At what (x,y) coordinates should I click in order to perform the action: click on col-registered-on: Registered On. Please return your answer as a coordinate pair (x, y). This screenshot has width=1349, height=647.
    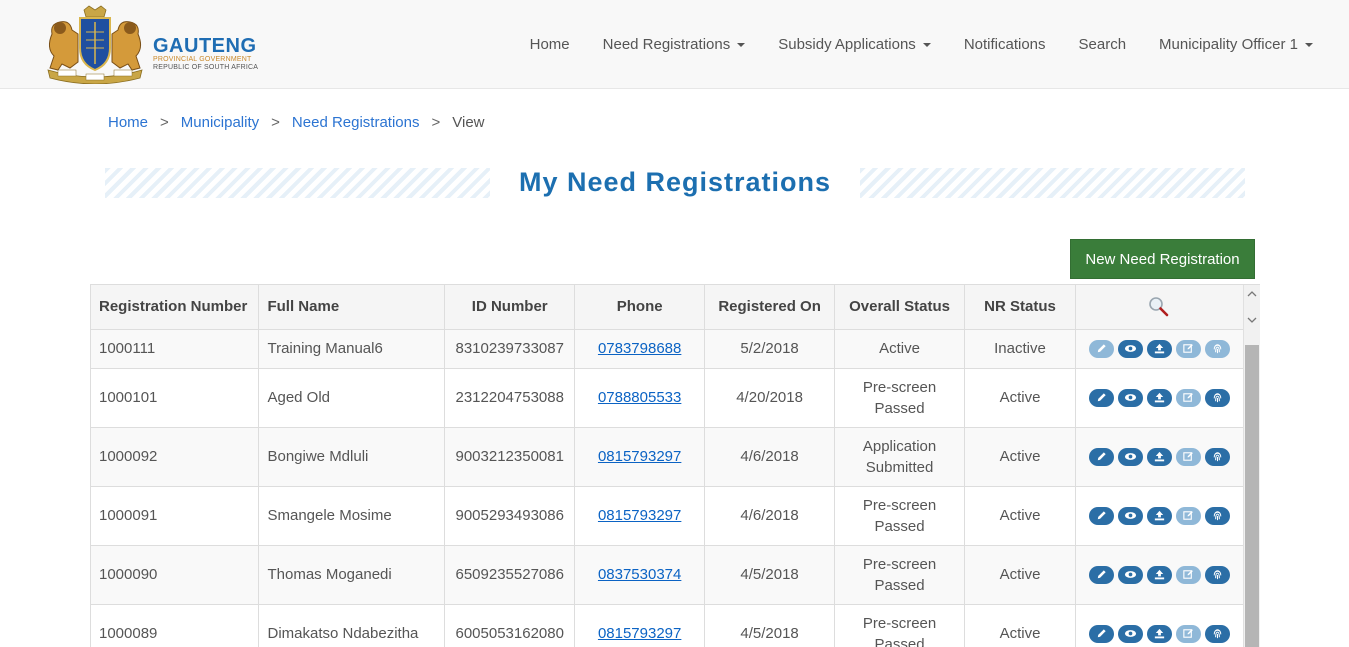
    Looking at the image, I should click on (770, 307).